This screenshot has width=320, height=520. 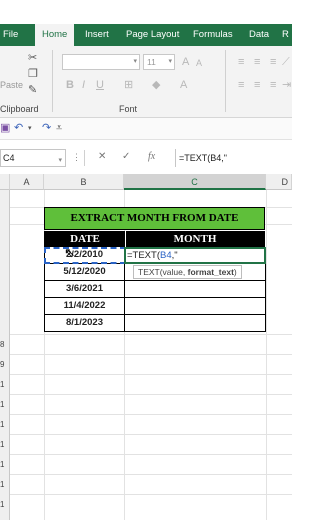 I want to click on tab-insert: Insert, so click(x=97, y=35).